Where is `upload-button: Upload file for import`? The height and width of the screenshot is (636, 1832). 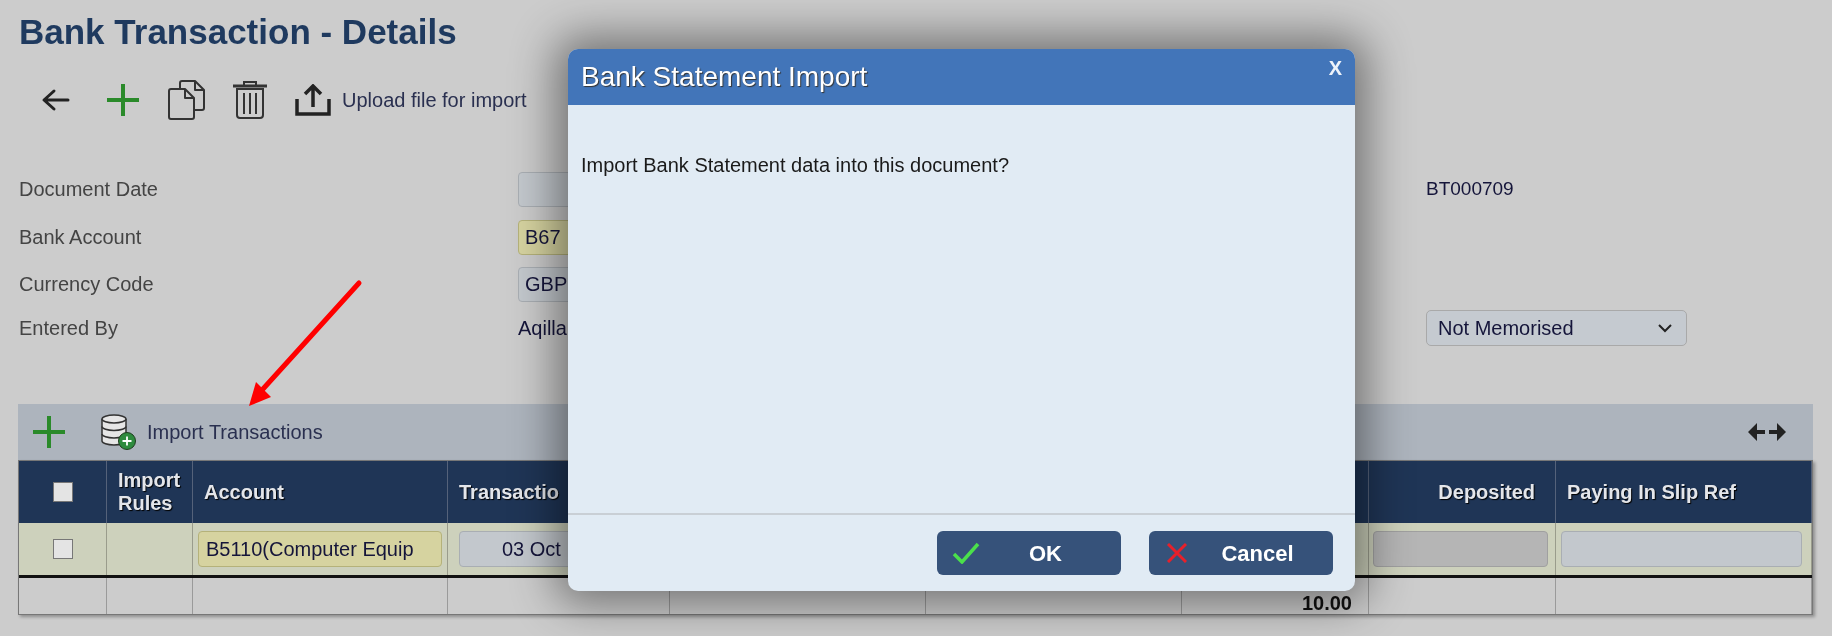
upload-button: Upload file for import is located at coordinates (411, 100).